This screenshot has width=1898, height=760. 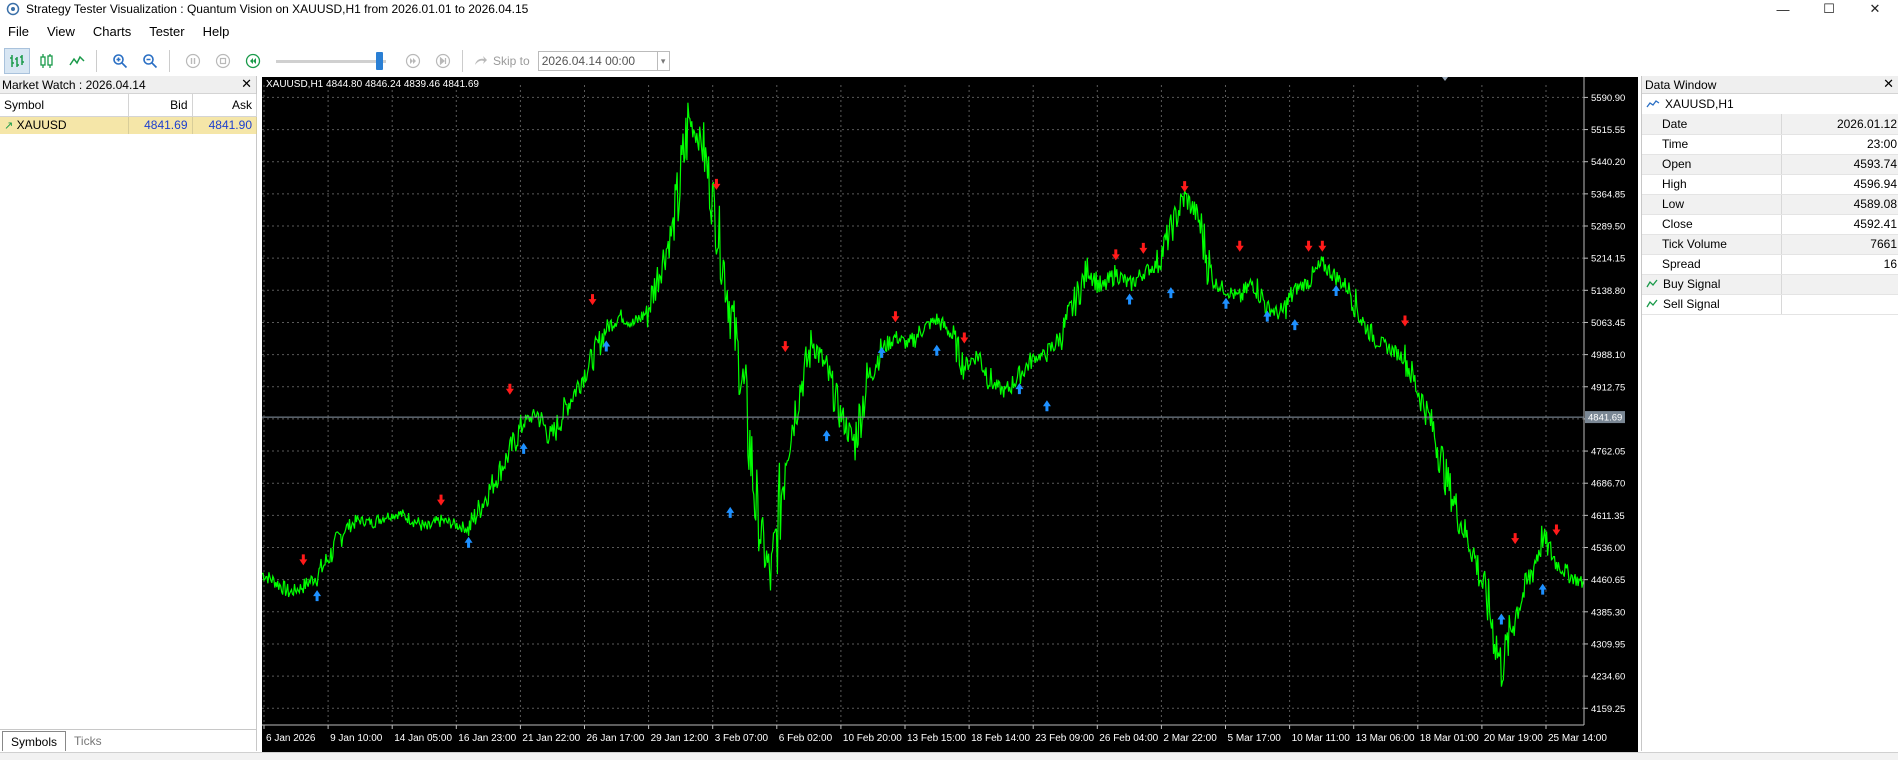 I want to click on row-key: Close, so click(x=1712, y=224).